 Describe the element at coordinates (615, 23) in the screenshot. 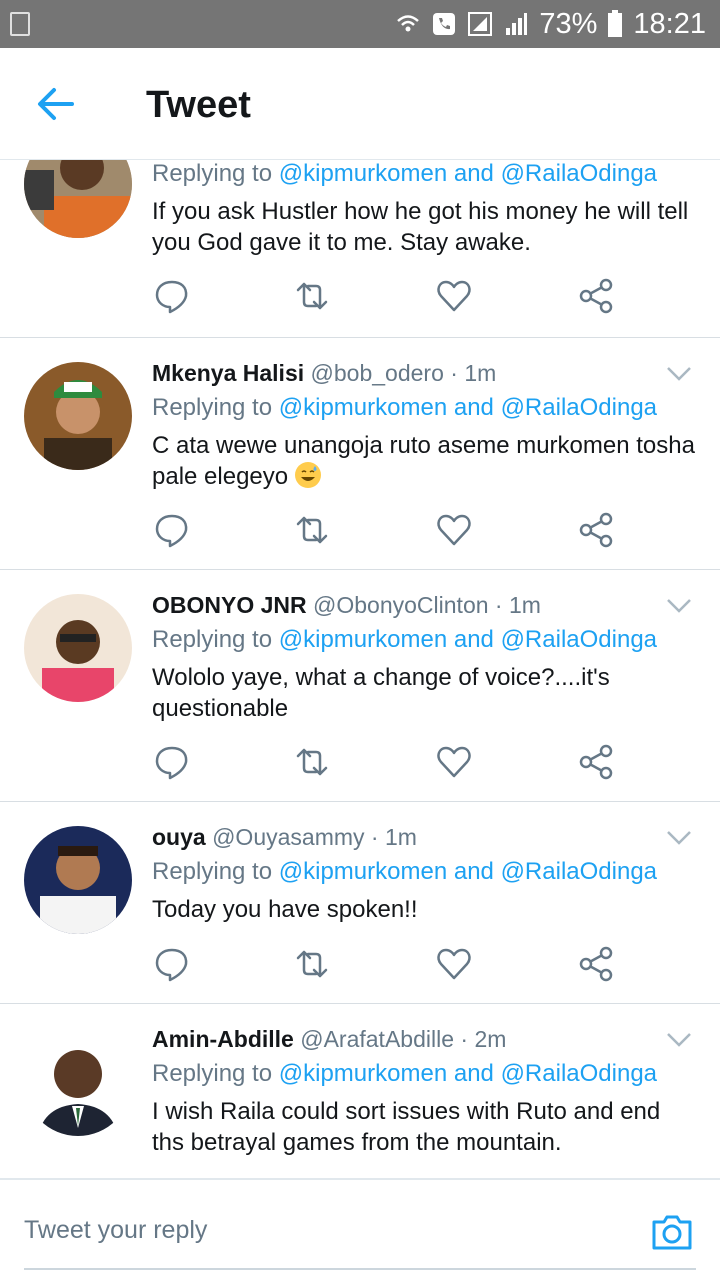

I see `battery-icon` at that location.